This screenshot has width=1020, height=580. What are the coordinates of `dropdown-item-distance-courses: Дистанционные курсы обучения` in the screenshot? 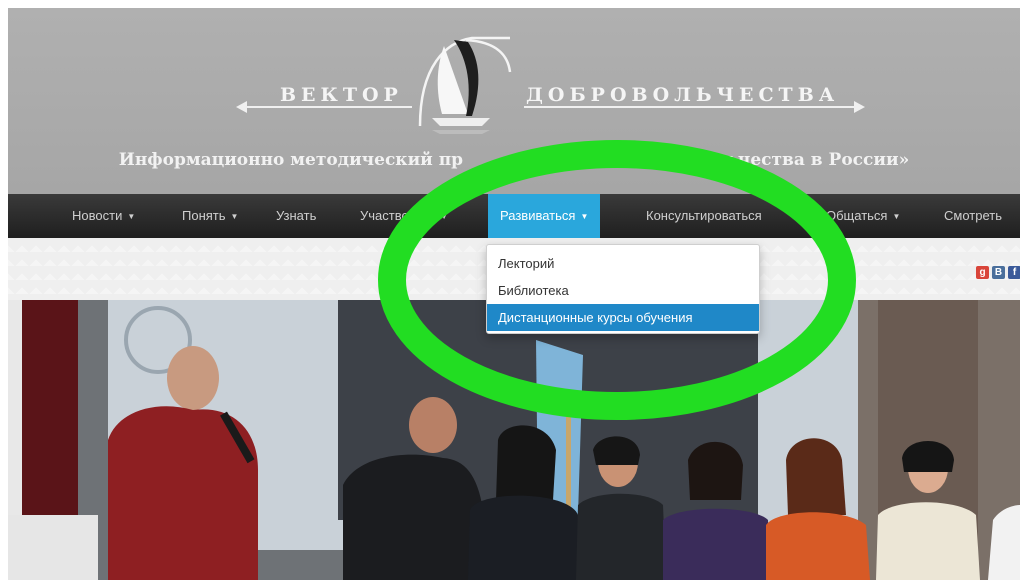 It's located at (623, 317).